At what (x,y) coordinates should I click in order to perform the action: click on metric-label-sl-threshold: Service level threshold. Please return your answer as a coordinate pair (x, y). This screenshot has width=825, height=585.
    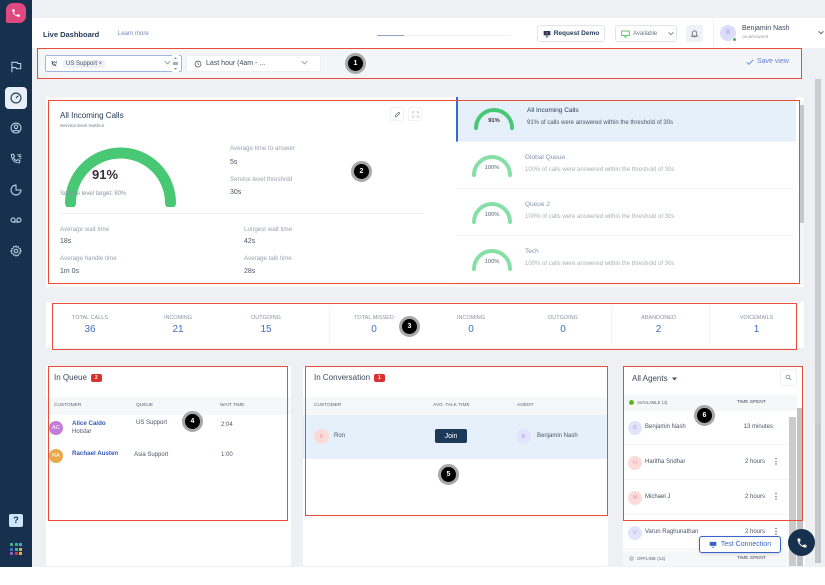
    Looking at the image, I should click on (261, 179).